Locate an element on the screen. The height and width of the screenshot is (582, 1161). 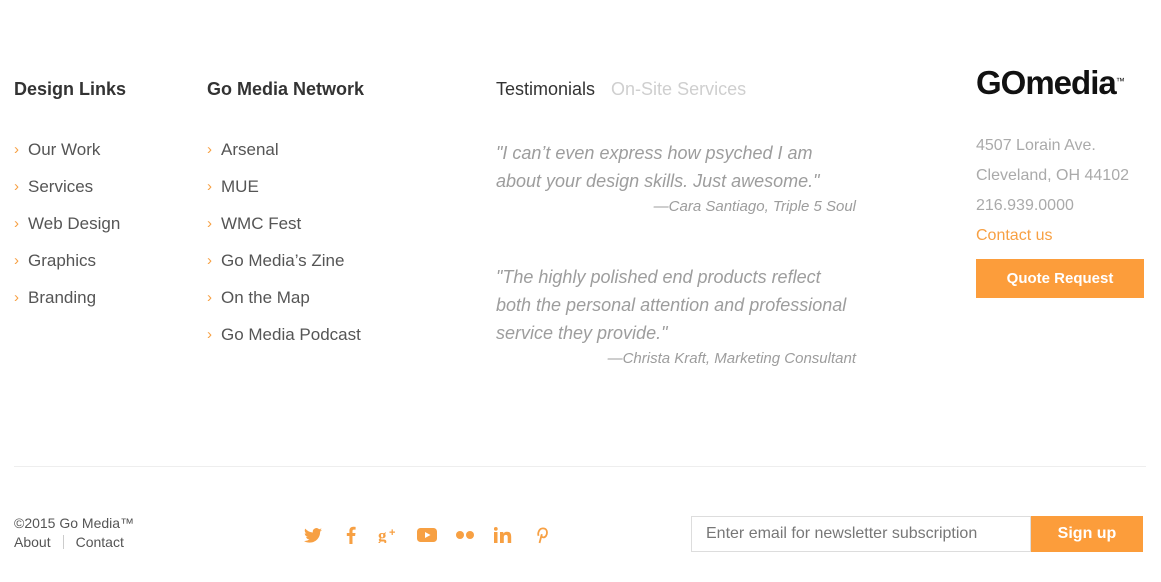
design-link-branding: › Branding is located at coordinates (67, 306).